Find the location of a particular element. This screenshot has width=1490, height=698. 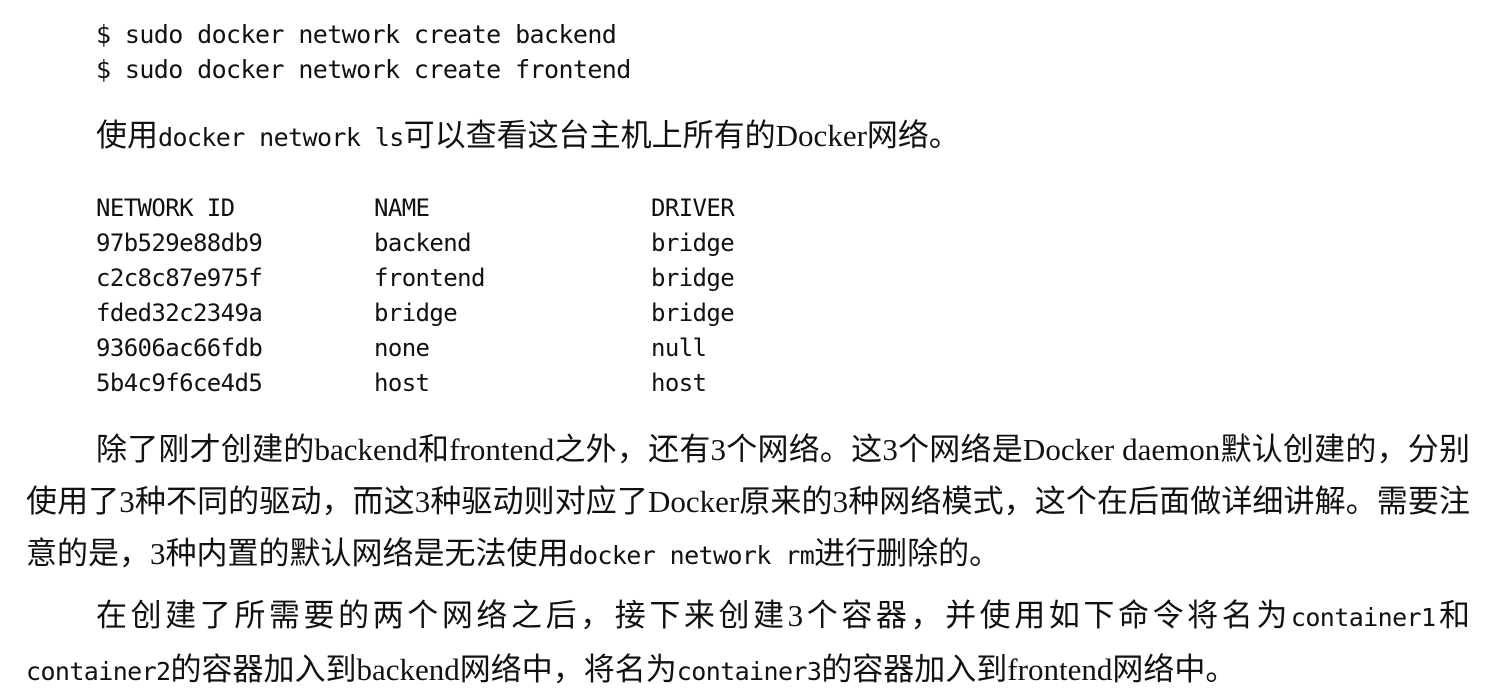

header-name: NAME is located at coordinates (402, 208).